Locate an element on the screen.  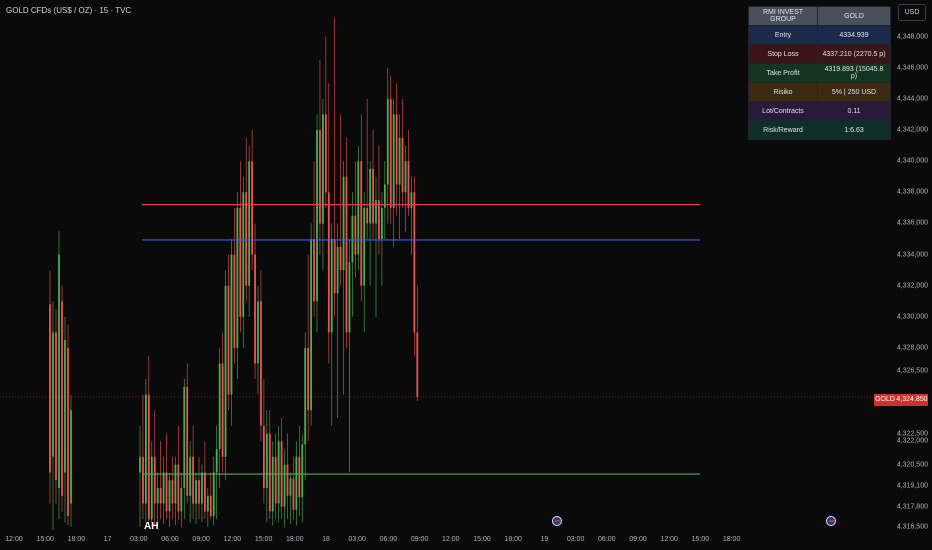
info-label: Take Profit is located at coordinates (783, 73).